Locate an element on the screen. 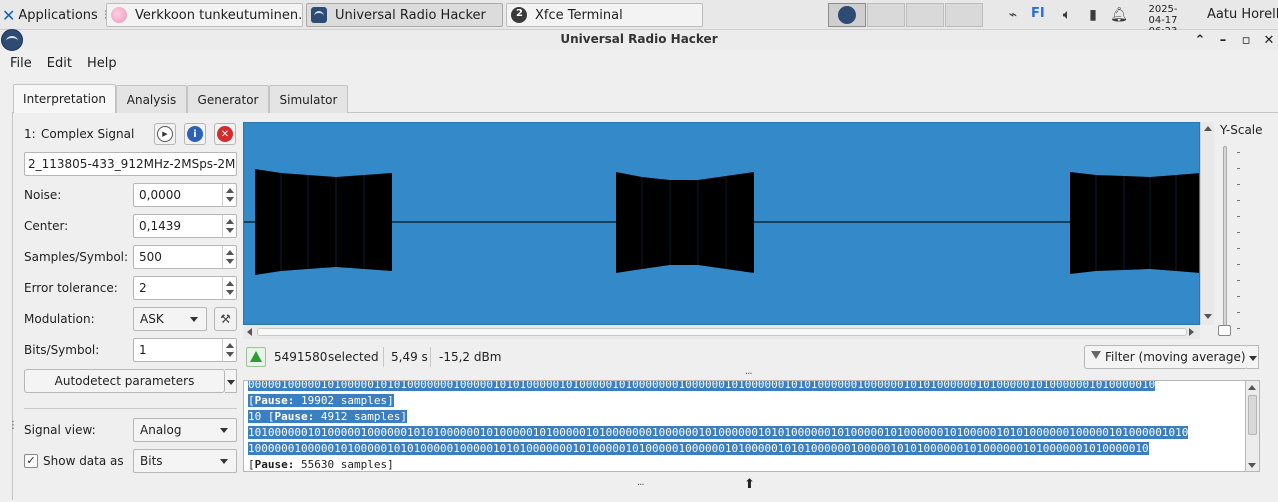 The height and width of the screenshot is (502, 1278). menubar: File Edit Help is located at coordinates (61, 63).